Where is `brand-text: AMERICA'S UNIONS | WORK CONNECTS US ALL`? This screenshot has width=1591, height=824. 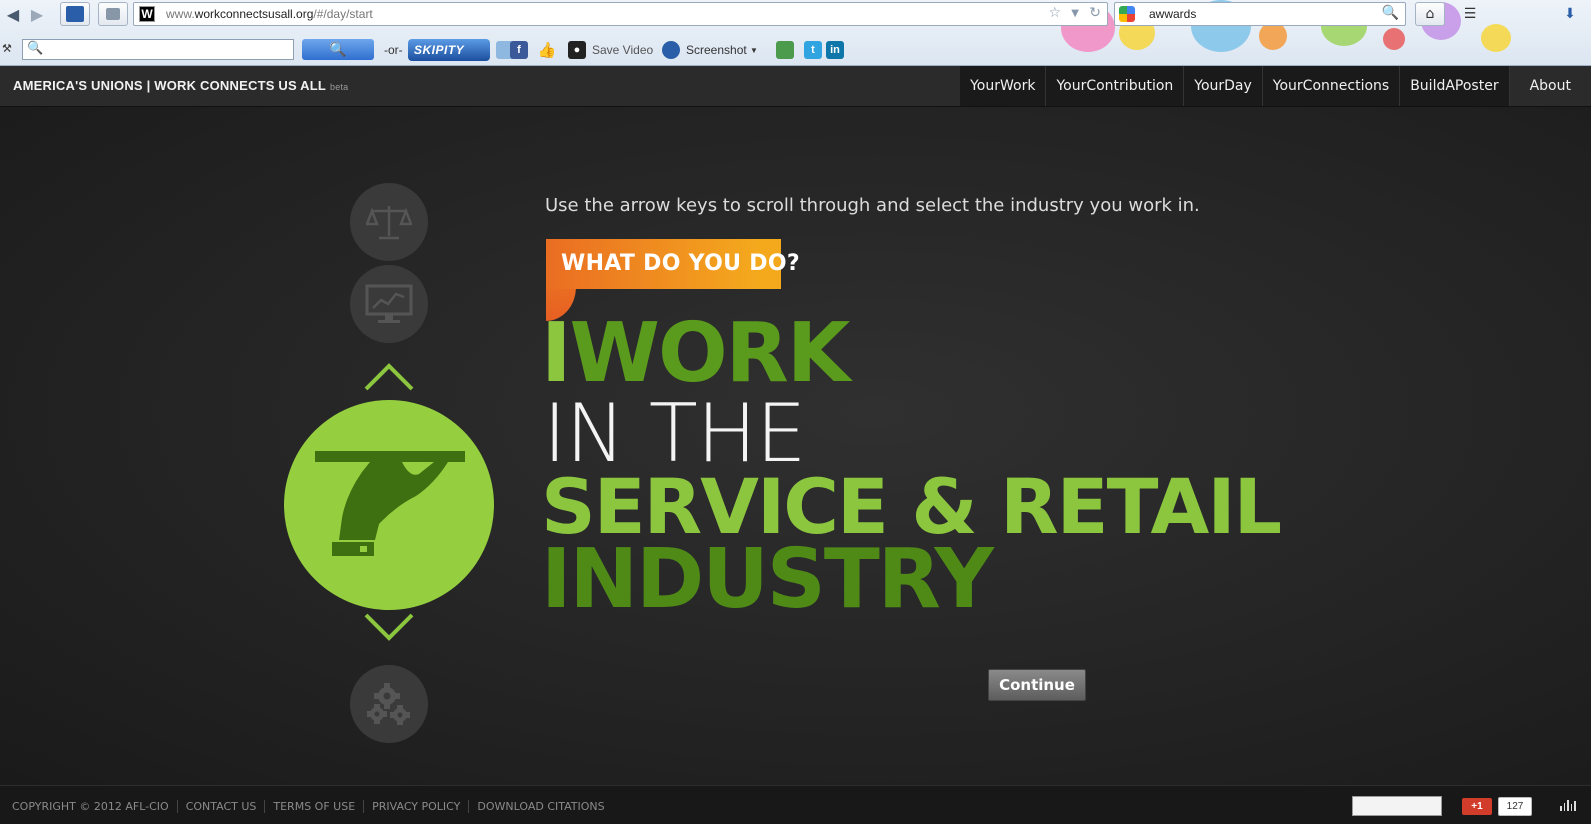
brand-text: AMERICA'S UNIONS | WORK CONNECTS US ALL is located at coordinates (170, 85).